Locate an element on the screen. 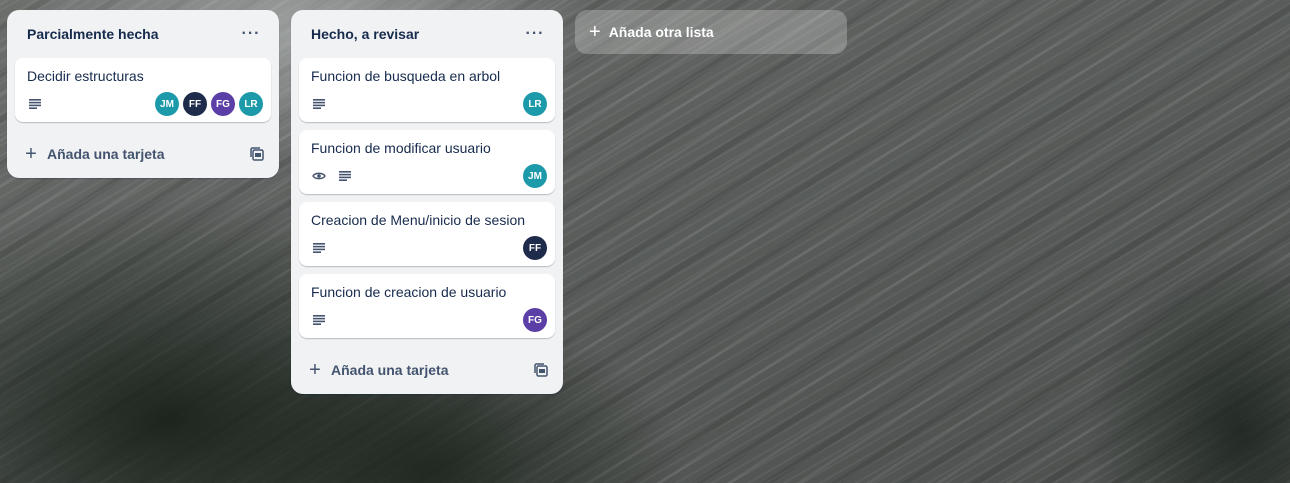  card-members: FF is located at coordinates (535, 248).